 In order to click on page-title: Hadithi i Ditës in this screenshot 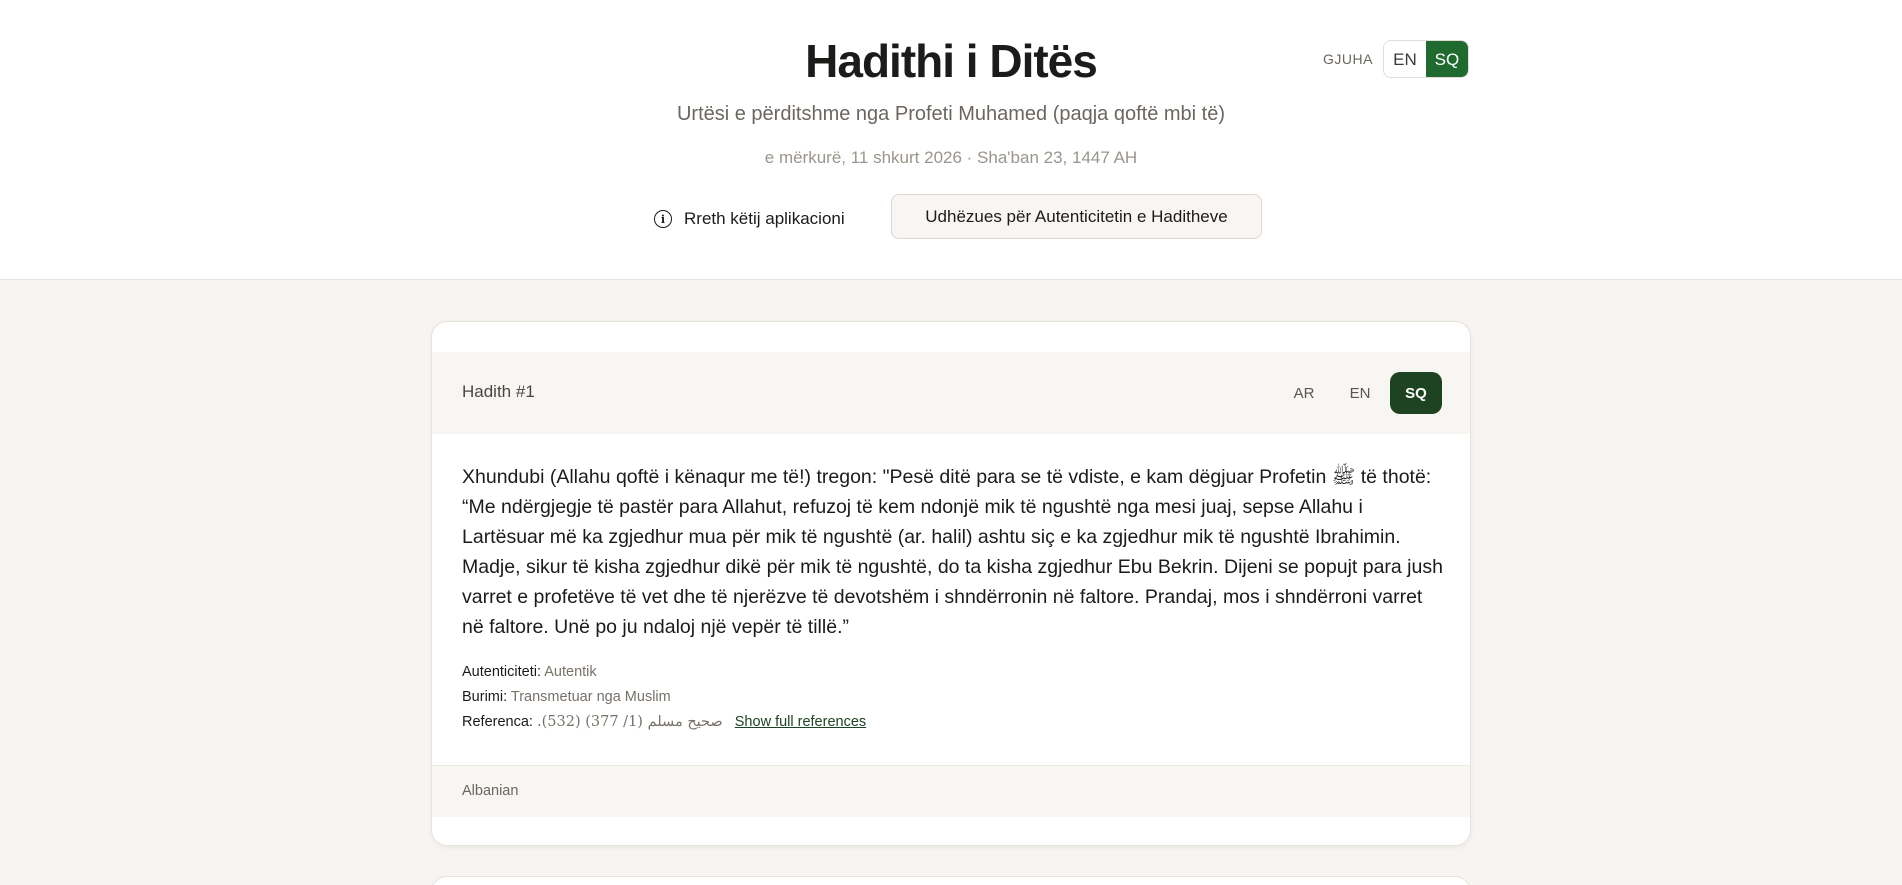, I will do `click(951, 61)`.